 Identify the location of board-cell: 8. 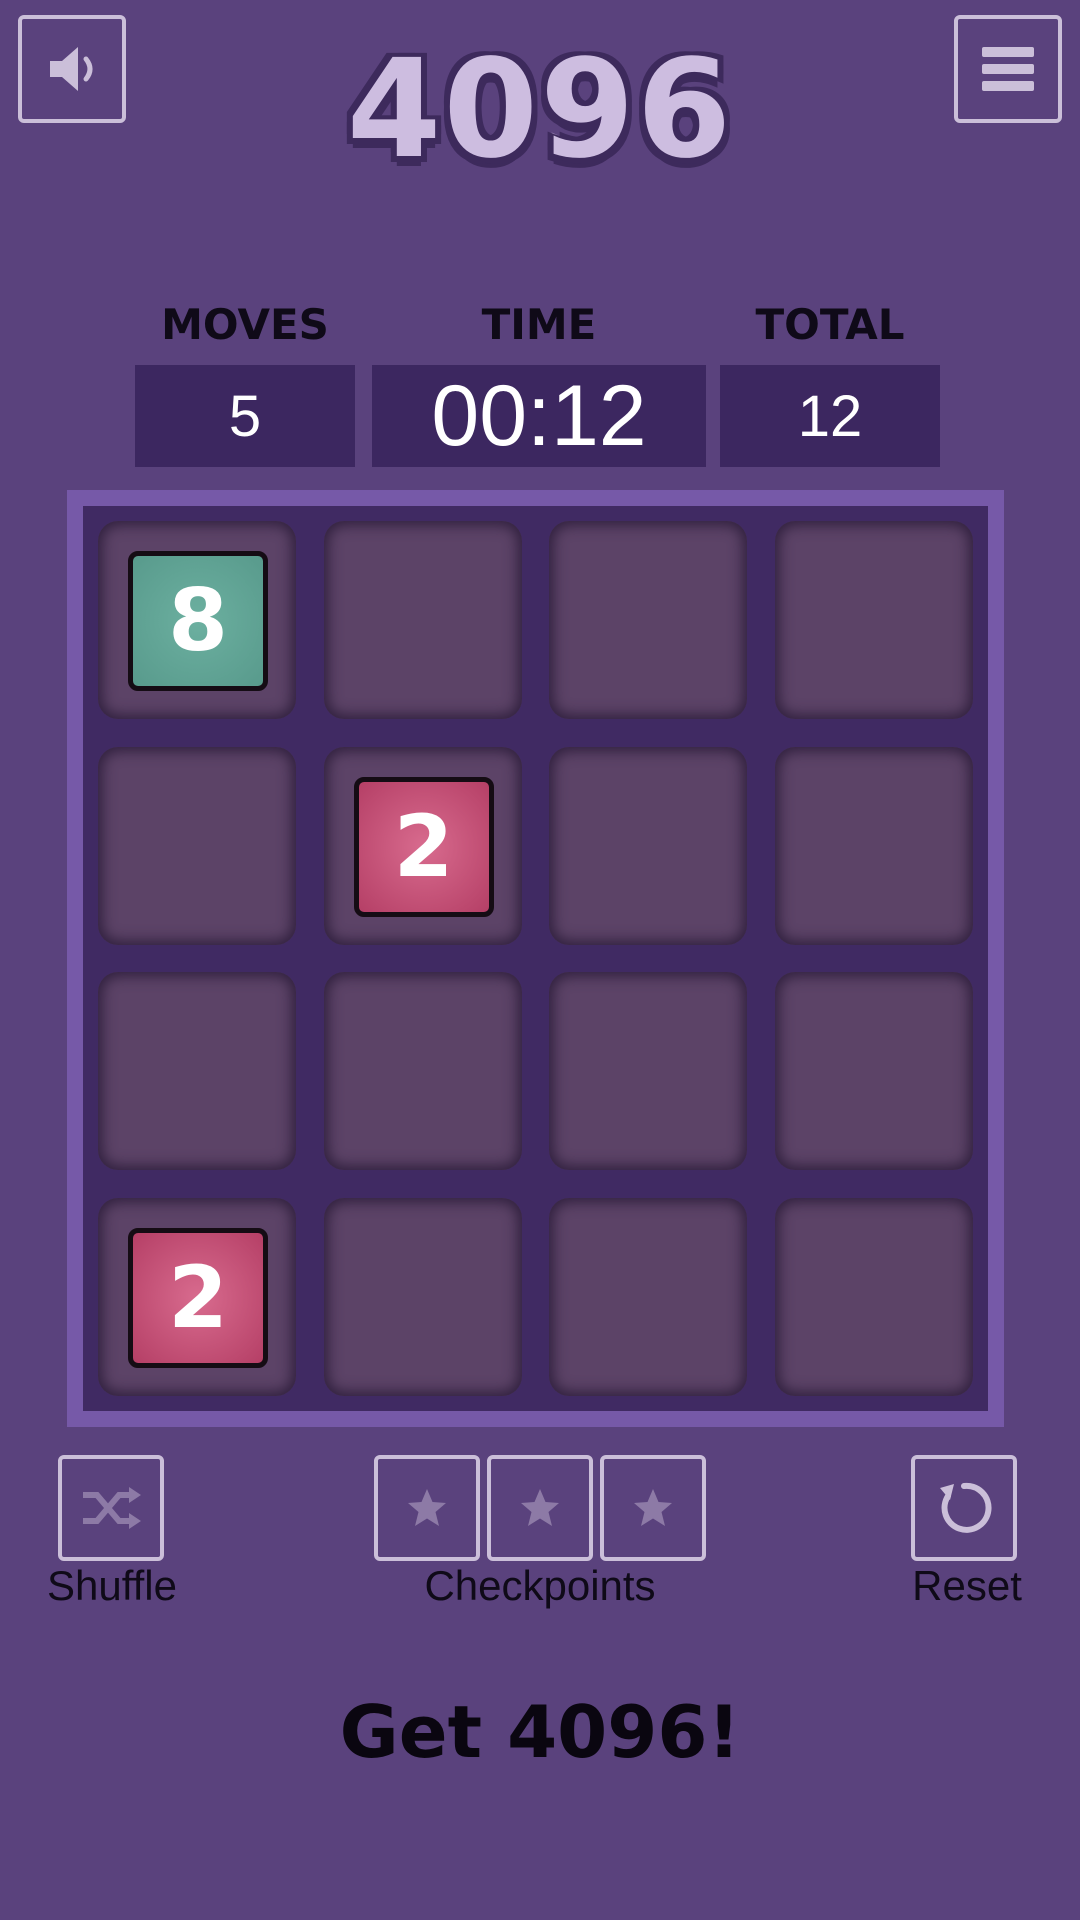
(197, 620).